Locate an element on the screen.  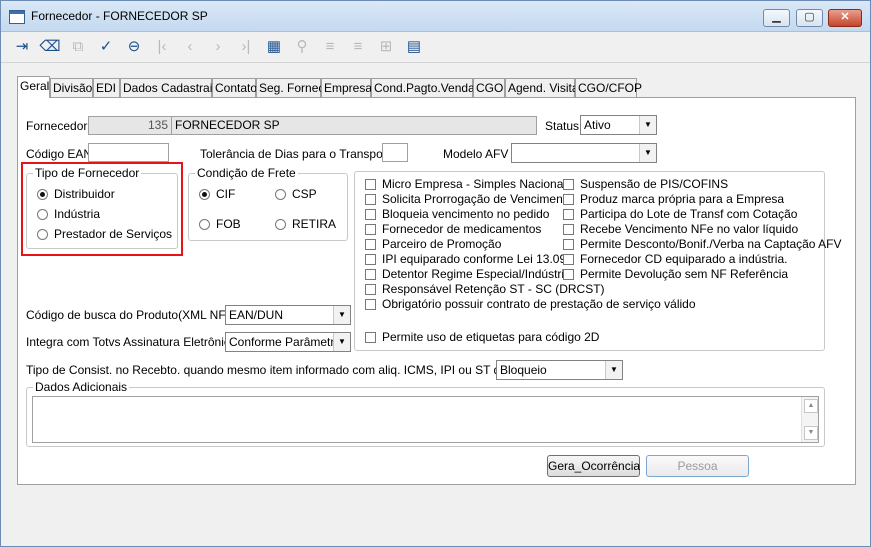
checkbox-solicita-prorrogacao-label: Solicita Prorrogação de Vencimento is located at coordinates (477, 199).